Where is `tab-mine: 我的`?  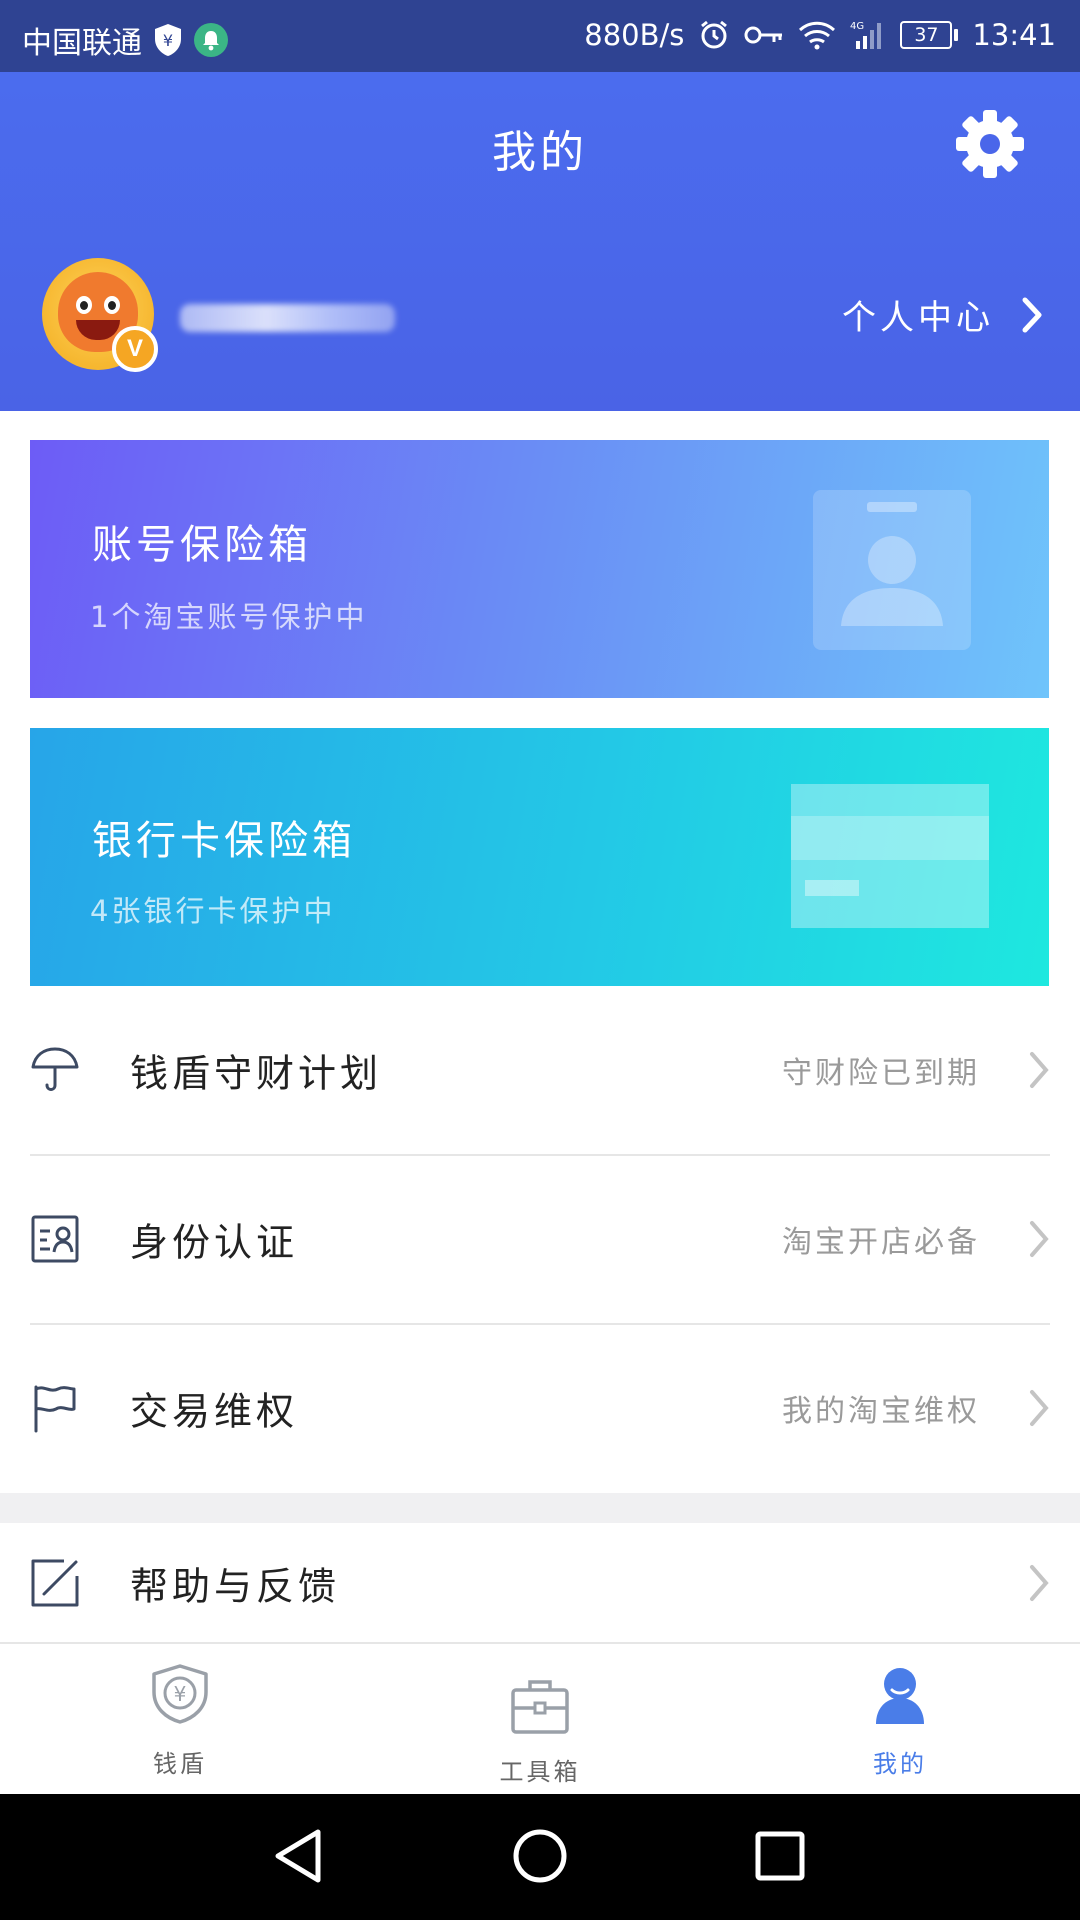 tab-mine: 我的 is located at coordinates (900, 1719).